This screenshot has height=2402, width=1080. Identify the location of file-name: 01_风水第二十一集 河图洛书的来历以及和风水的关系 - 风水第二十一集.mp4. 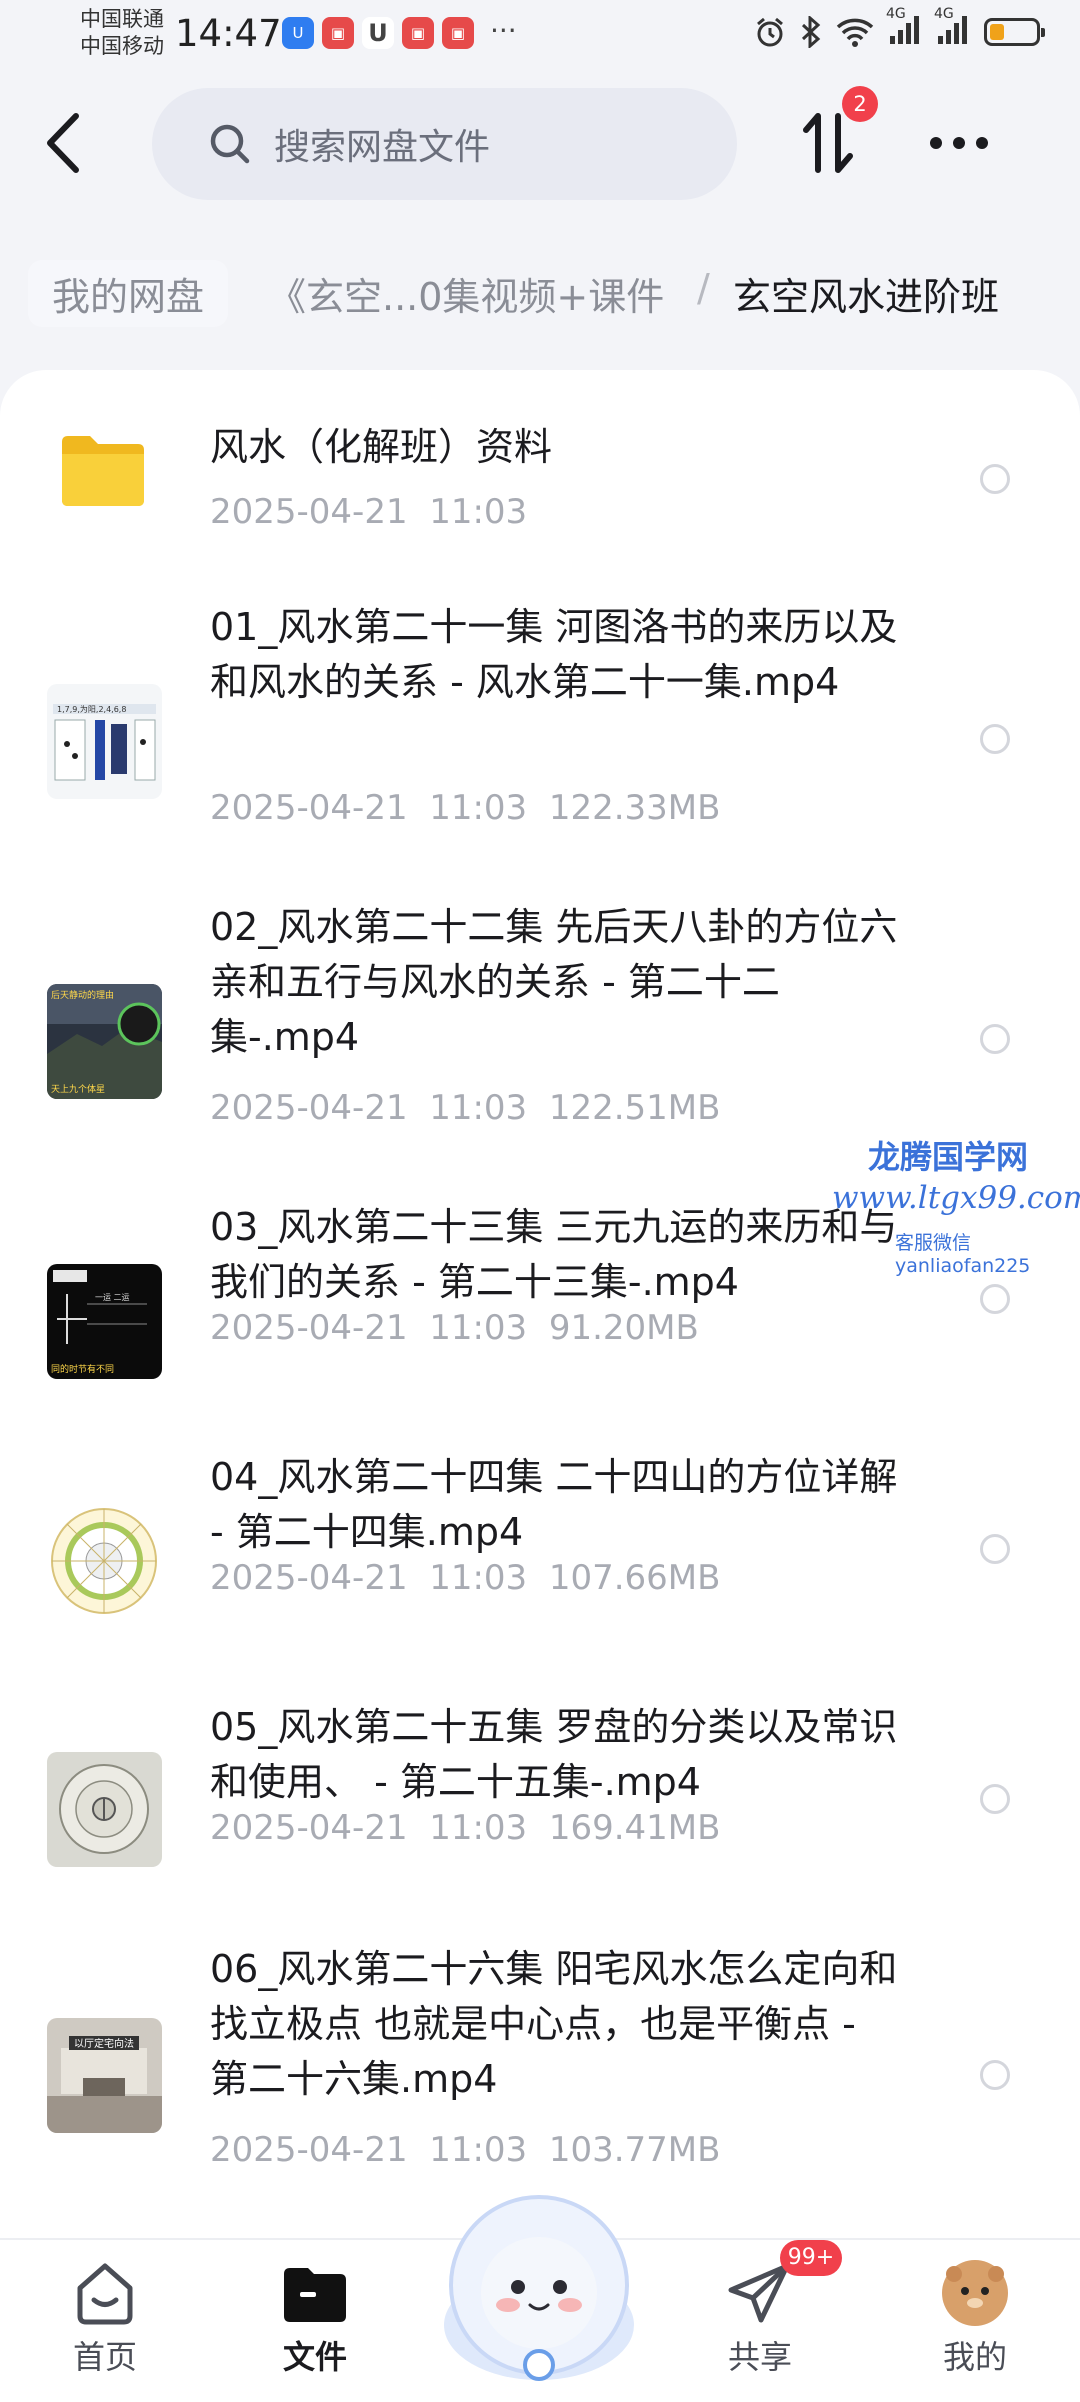
(554, 654).